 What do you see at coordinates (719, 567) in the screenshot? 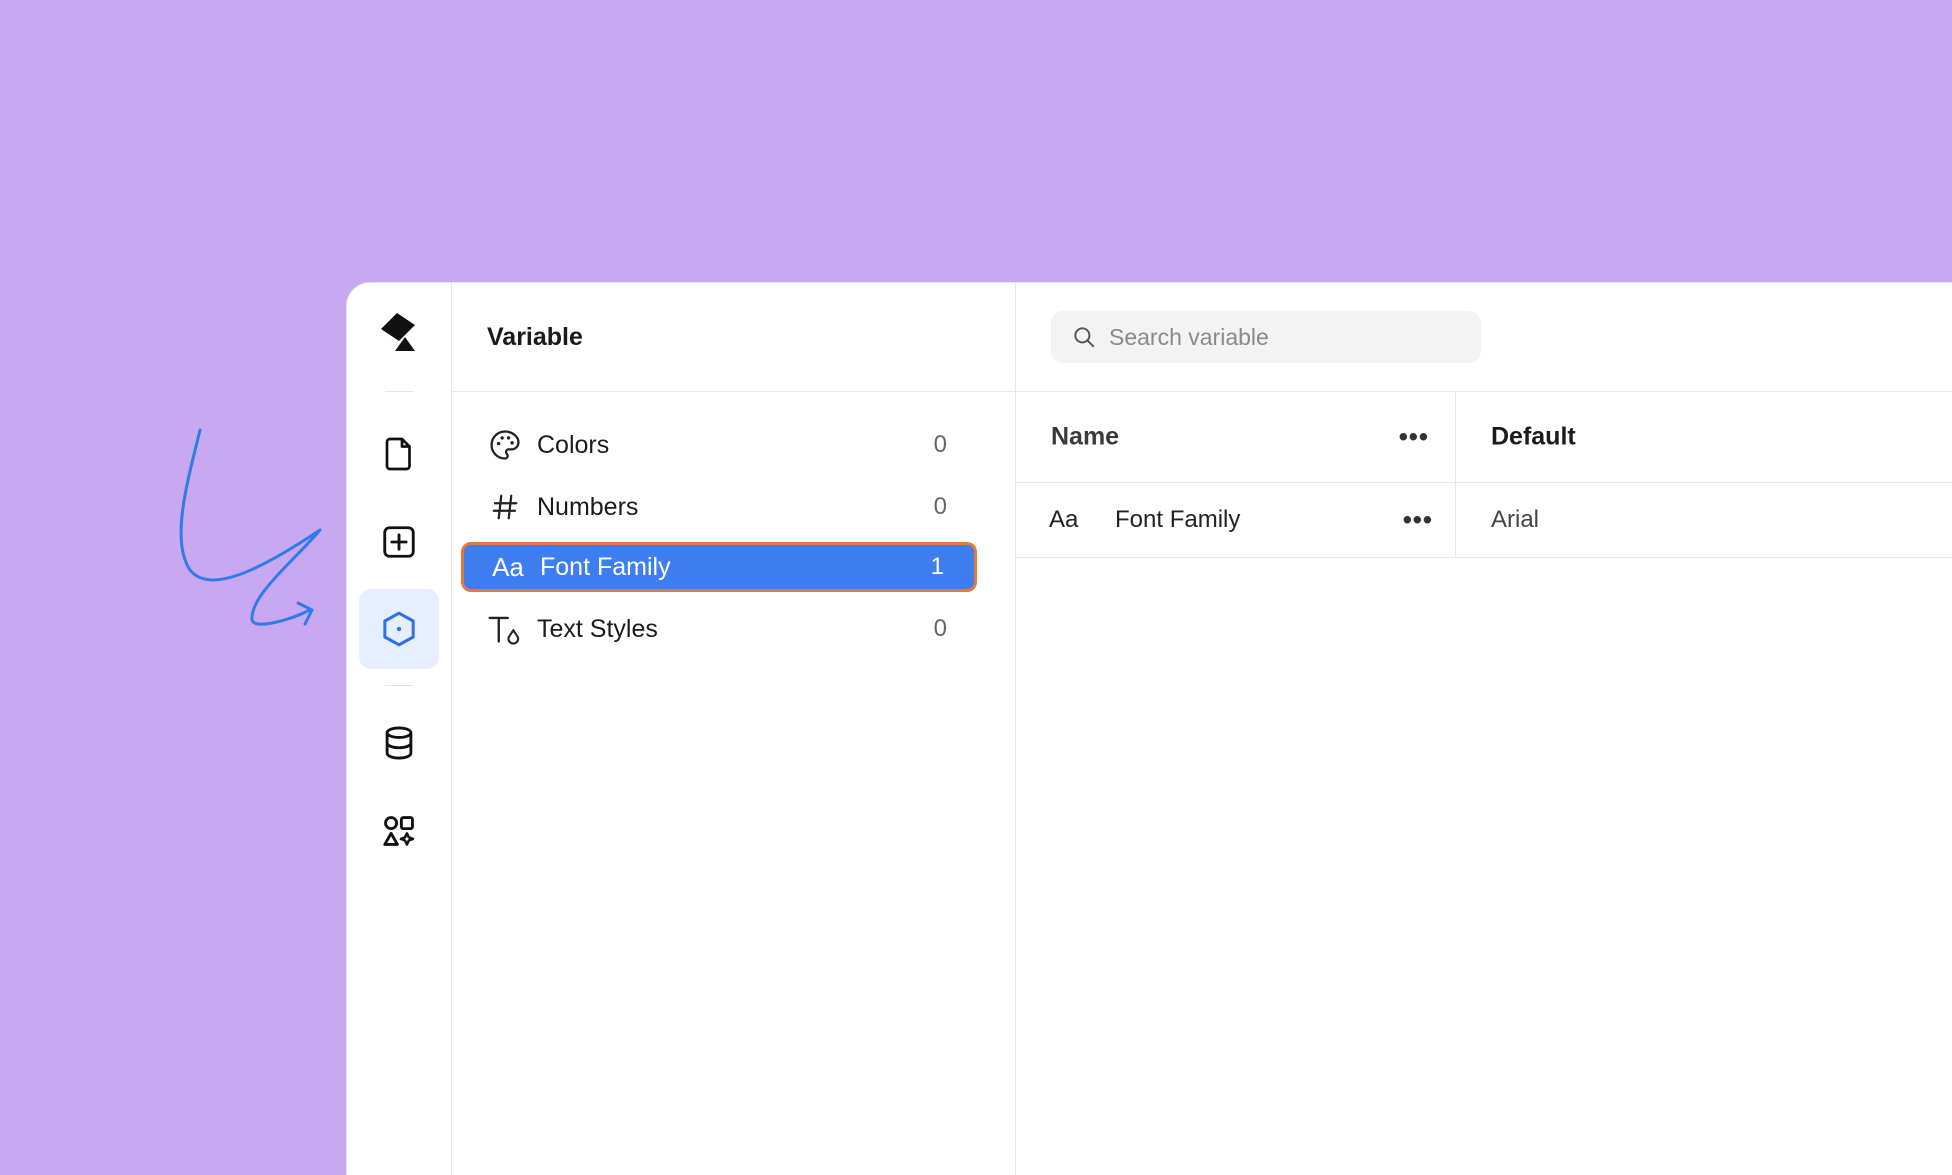
I see `variable-type-font-family: Aa Font Family 1` at bounding box center [719, 567].